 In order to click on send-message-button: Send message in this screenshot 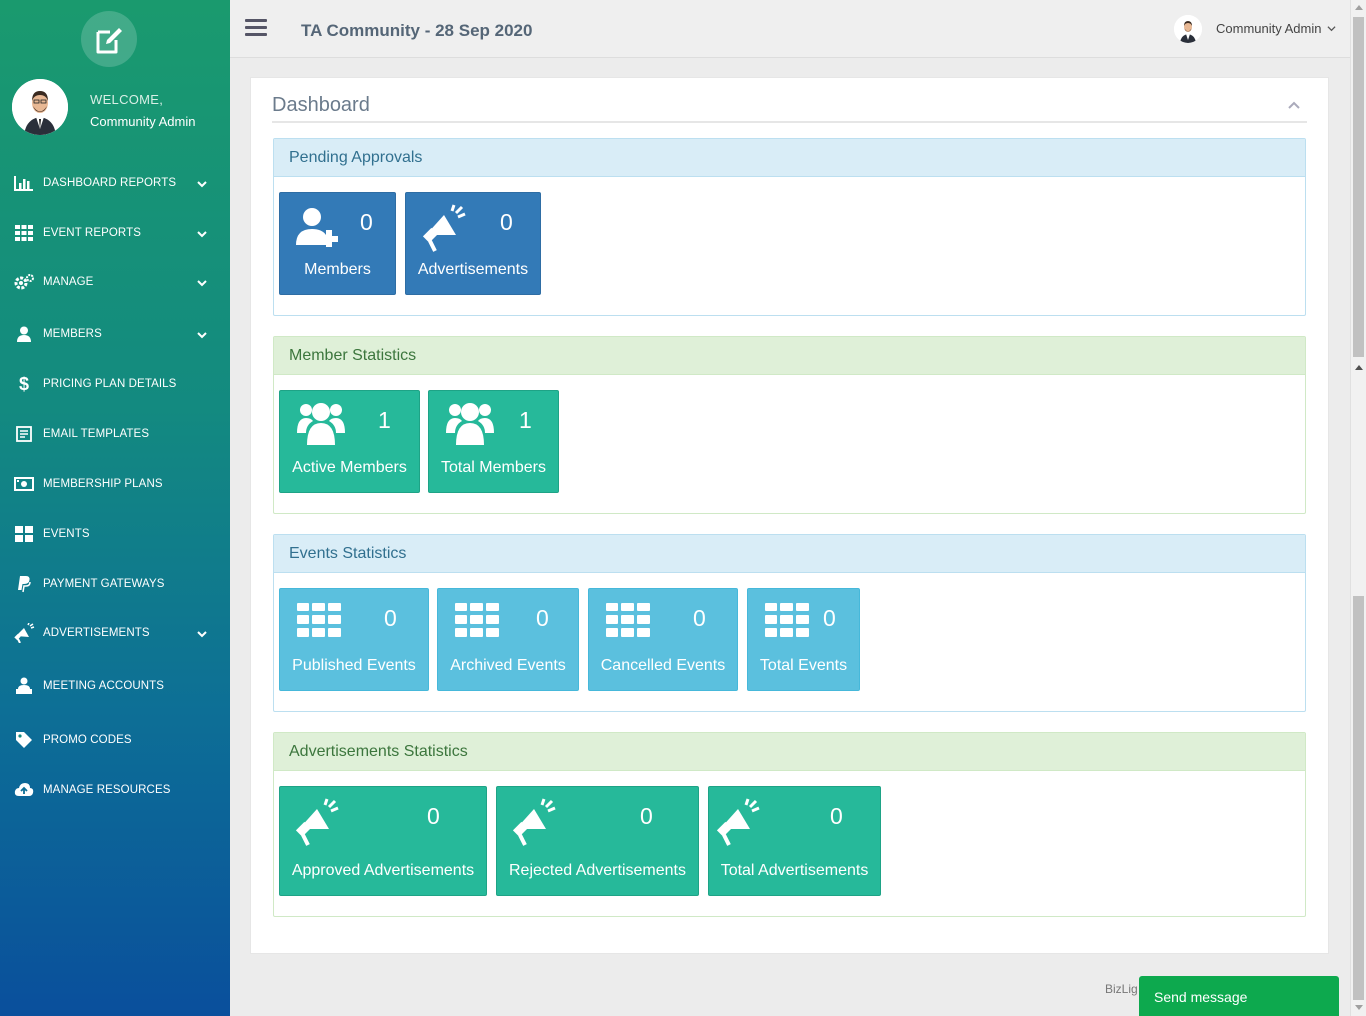, I will do `click(1239, 996)`.